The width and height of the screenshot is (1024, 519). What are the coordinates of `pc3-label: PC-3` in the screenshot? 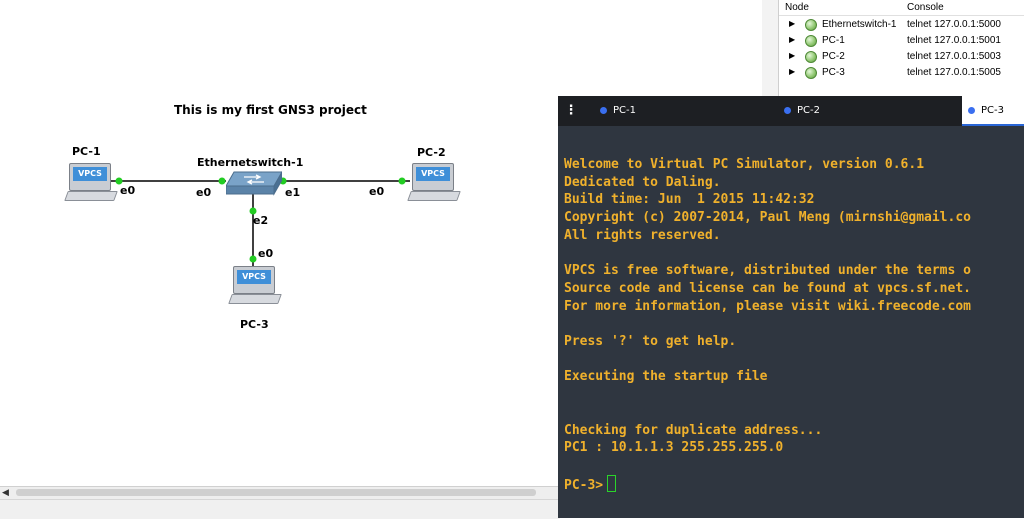 It's located at (254, 324).